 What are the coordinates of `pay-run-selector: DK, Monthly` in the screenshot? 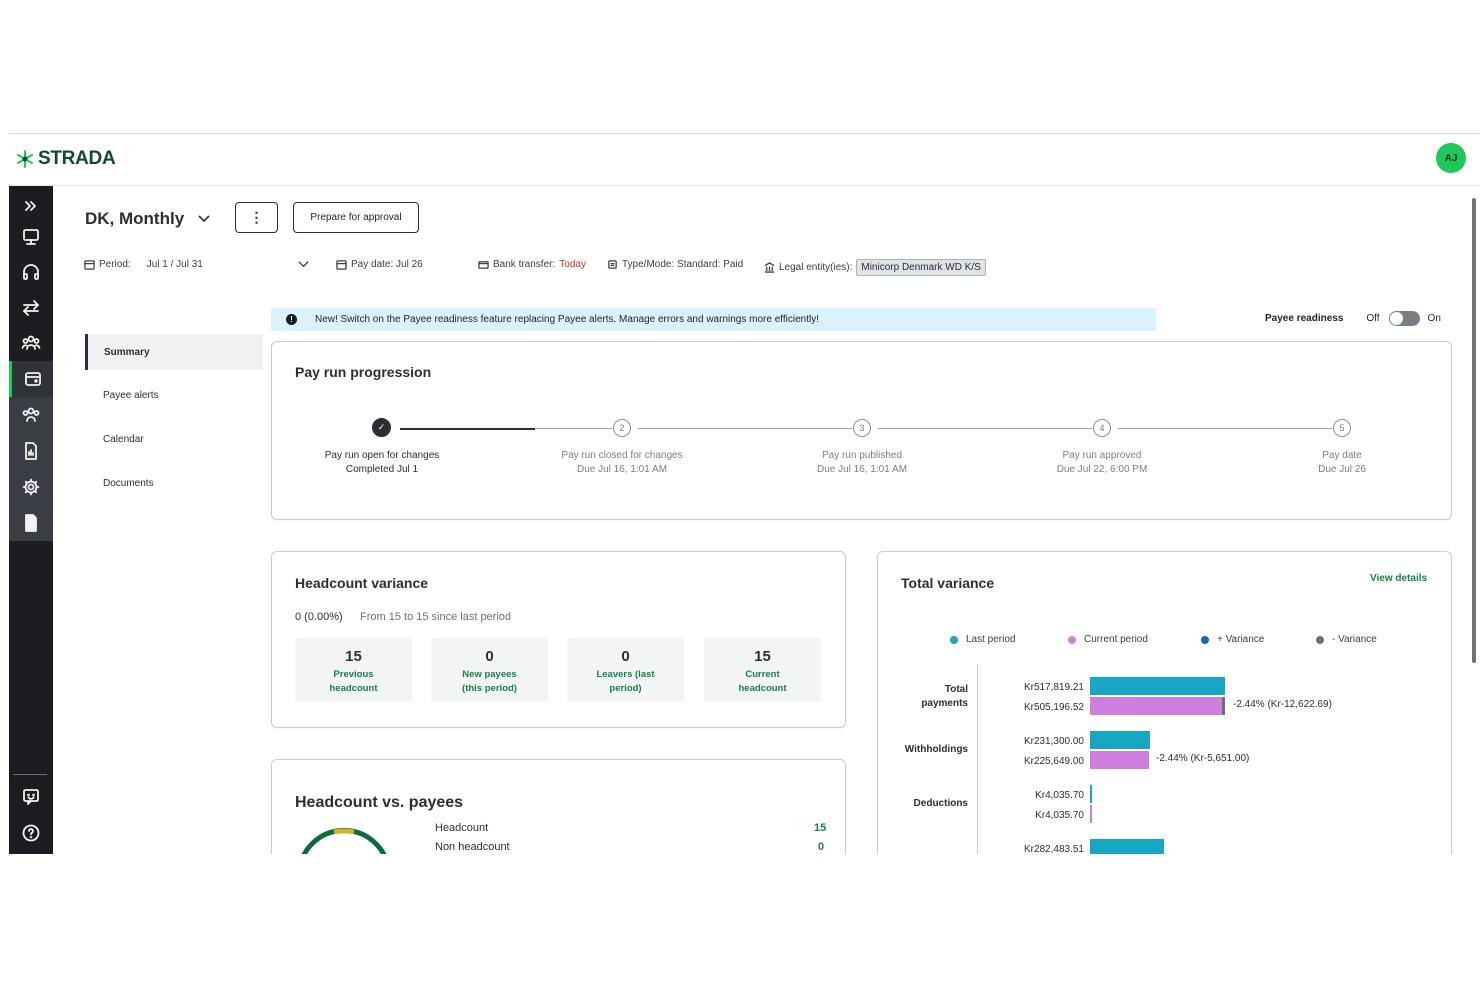 It's located at (147, 219).